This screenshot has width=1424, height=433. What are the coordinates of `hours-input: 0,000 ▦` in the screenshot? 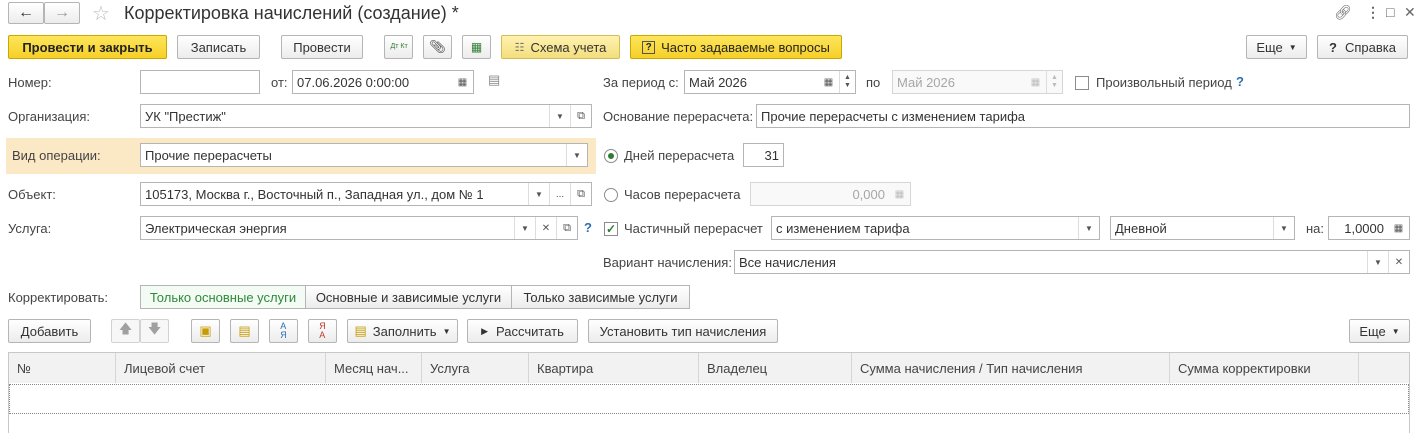 It's located at (830, 194).